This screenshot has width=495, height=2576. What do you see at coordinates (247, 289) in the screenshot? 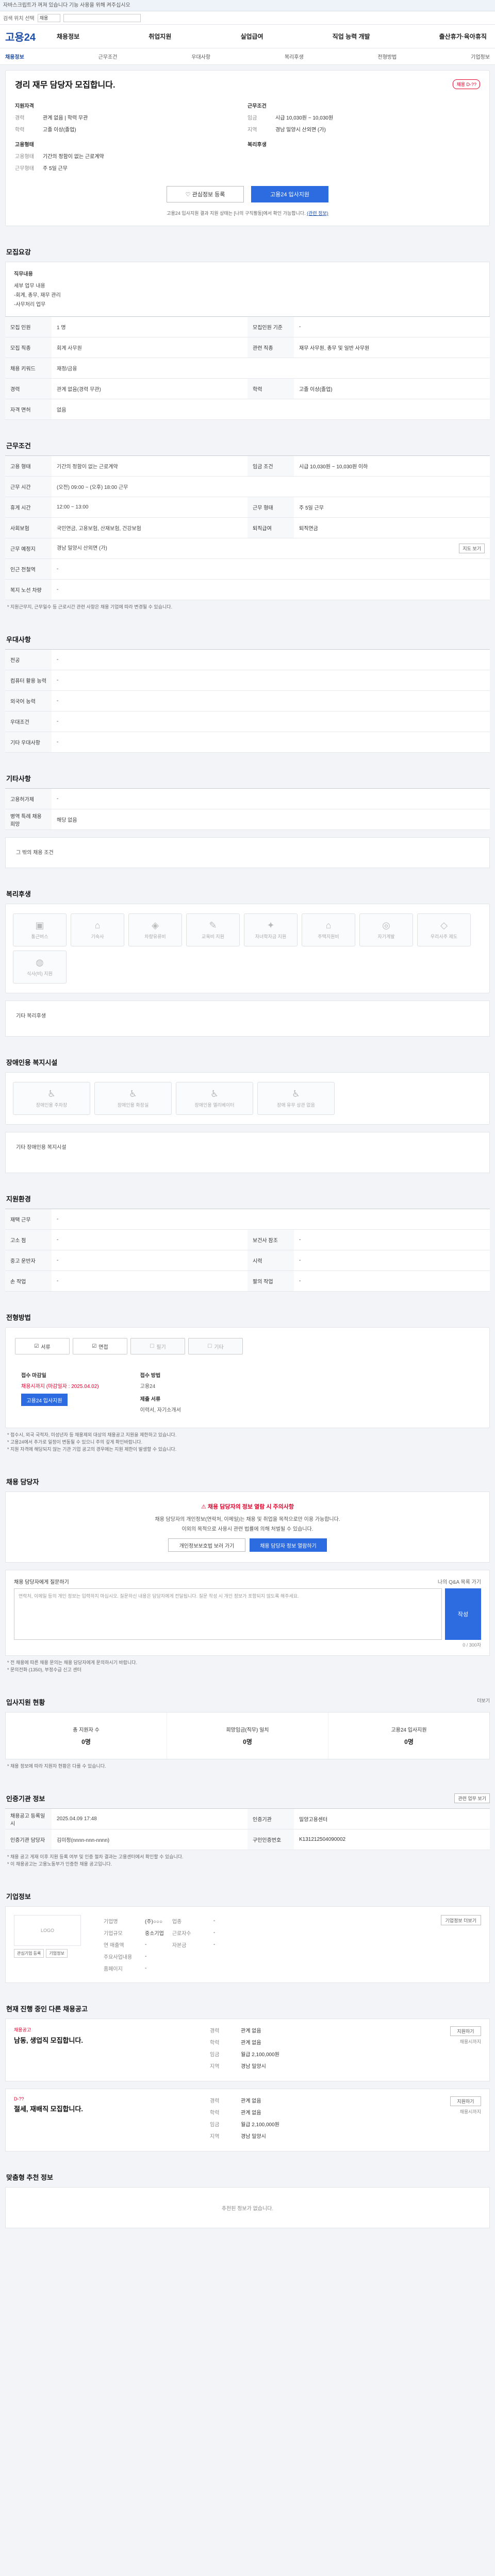
I see `duty-box: 직무내용 세부 업무 내용 -회계, 총무, 재무 관리 -사무처리 업무` at bounding box center [247, 289].